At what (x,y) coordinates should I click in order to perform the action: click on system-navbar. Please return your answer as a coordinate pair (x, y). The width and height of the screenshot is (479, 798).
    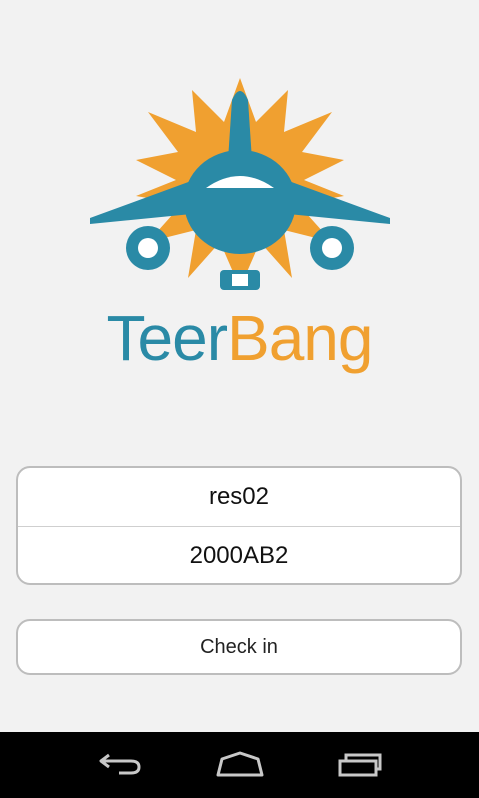
    Looking at the image, I should click on (239, 765).